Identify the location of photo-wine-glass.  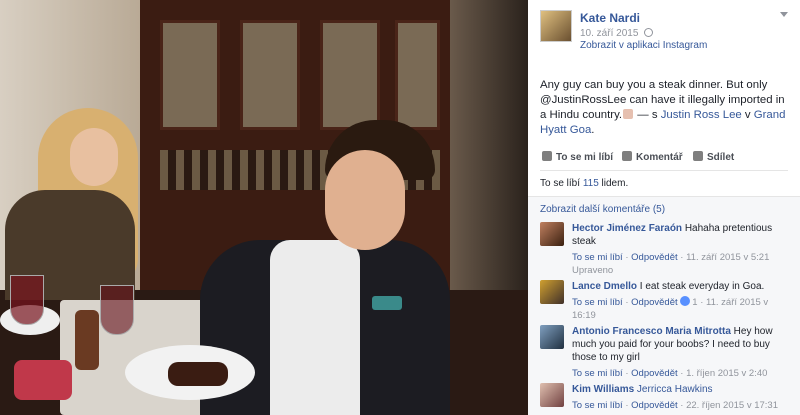
(27, 300).